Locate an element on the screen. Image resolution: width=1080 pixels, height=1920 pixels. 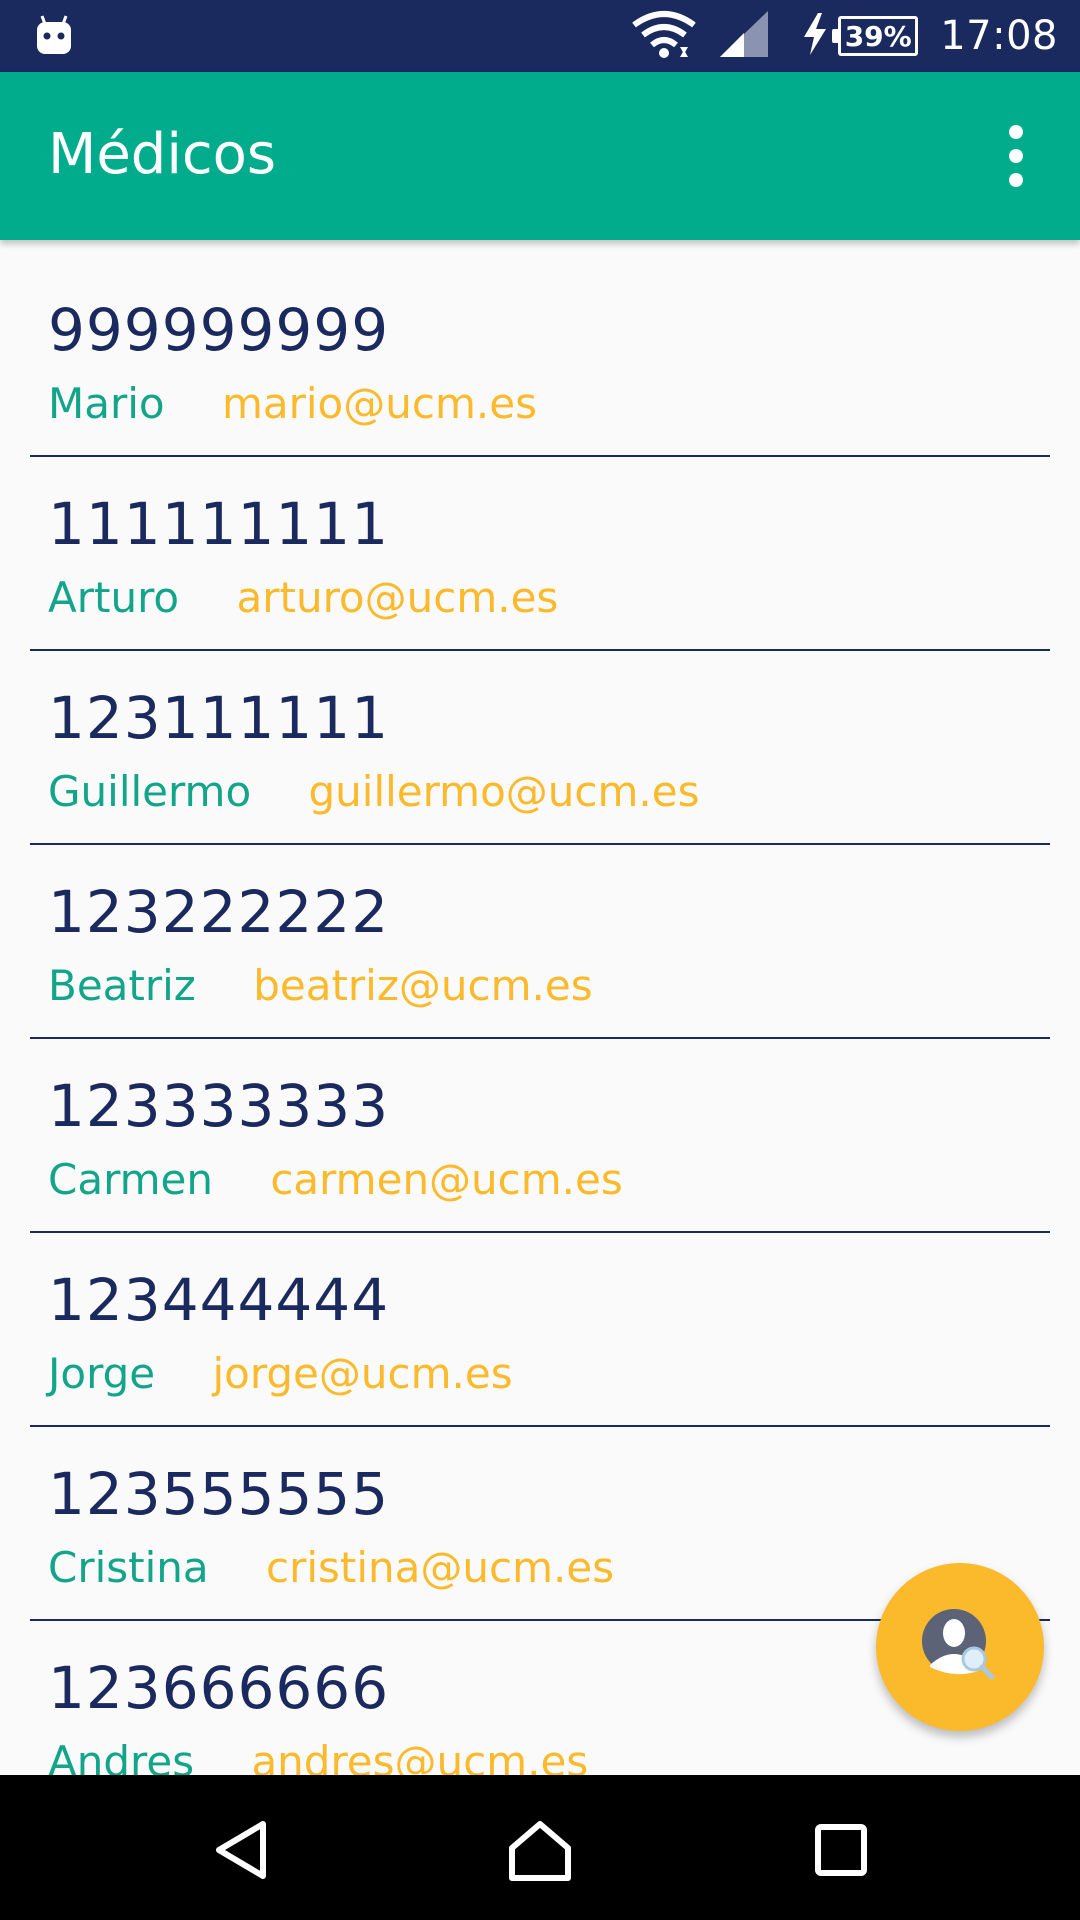
search-doctor-fab is located at coordinates (960, 1647).